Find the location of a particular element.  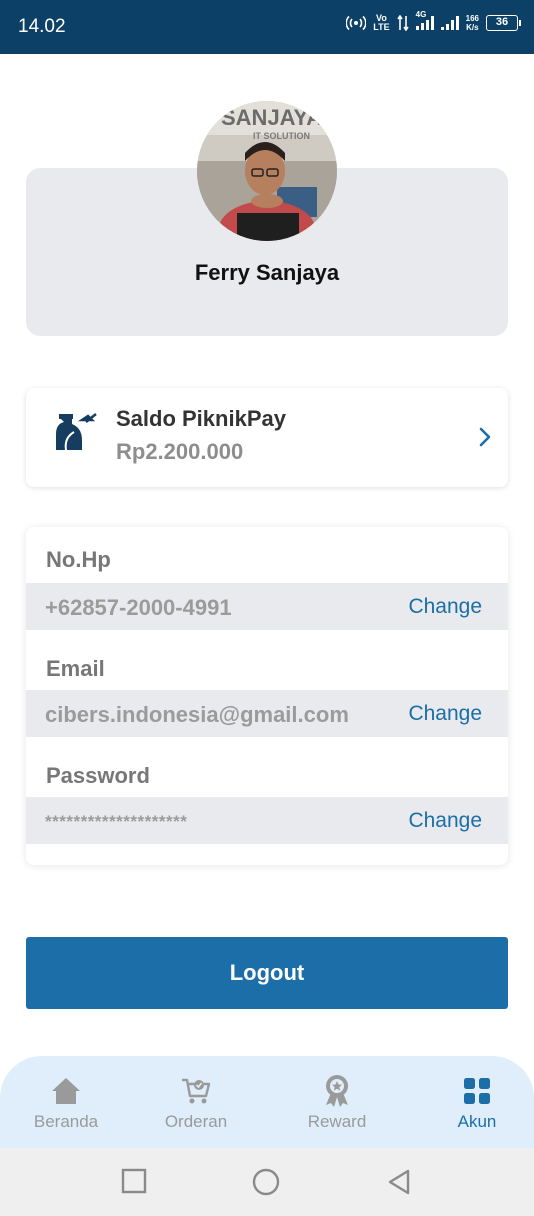

recent-apps-icon is located at coordinates (134, 1181).